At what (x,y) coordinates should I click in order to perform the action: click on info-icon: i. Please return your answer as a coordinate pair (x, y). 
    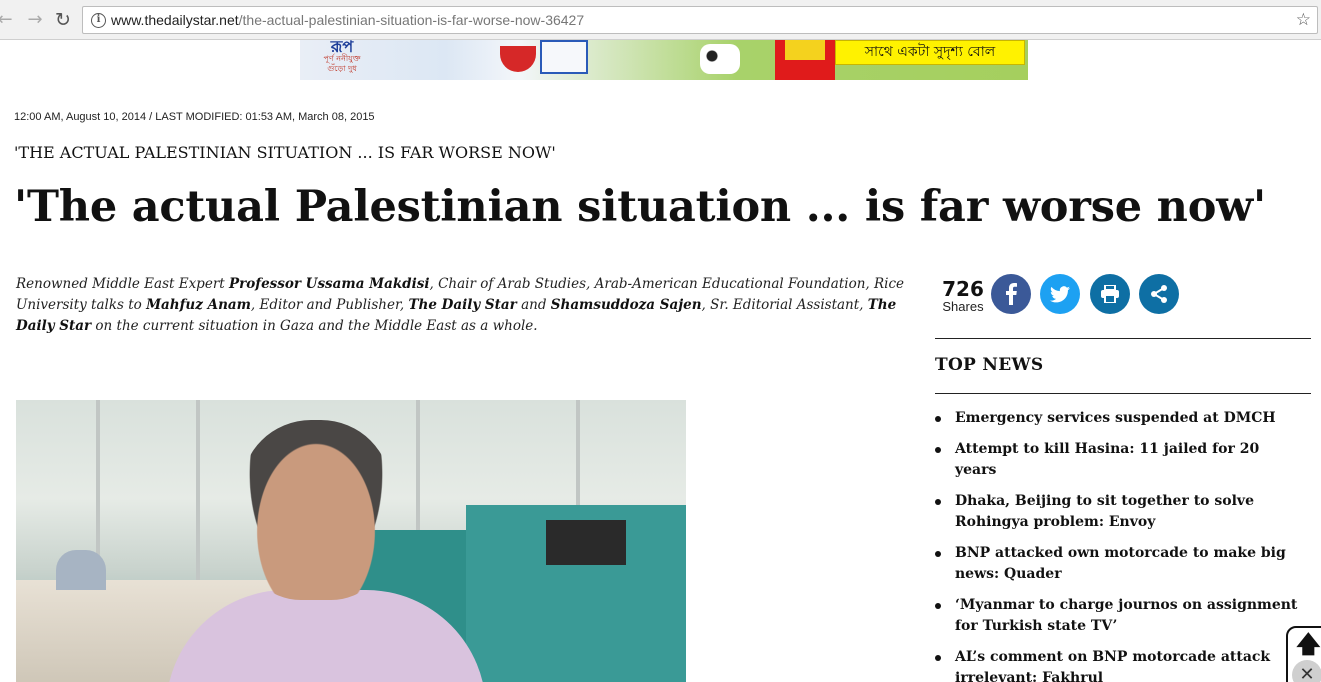
    Looking at the image, I should click on (98, 20).